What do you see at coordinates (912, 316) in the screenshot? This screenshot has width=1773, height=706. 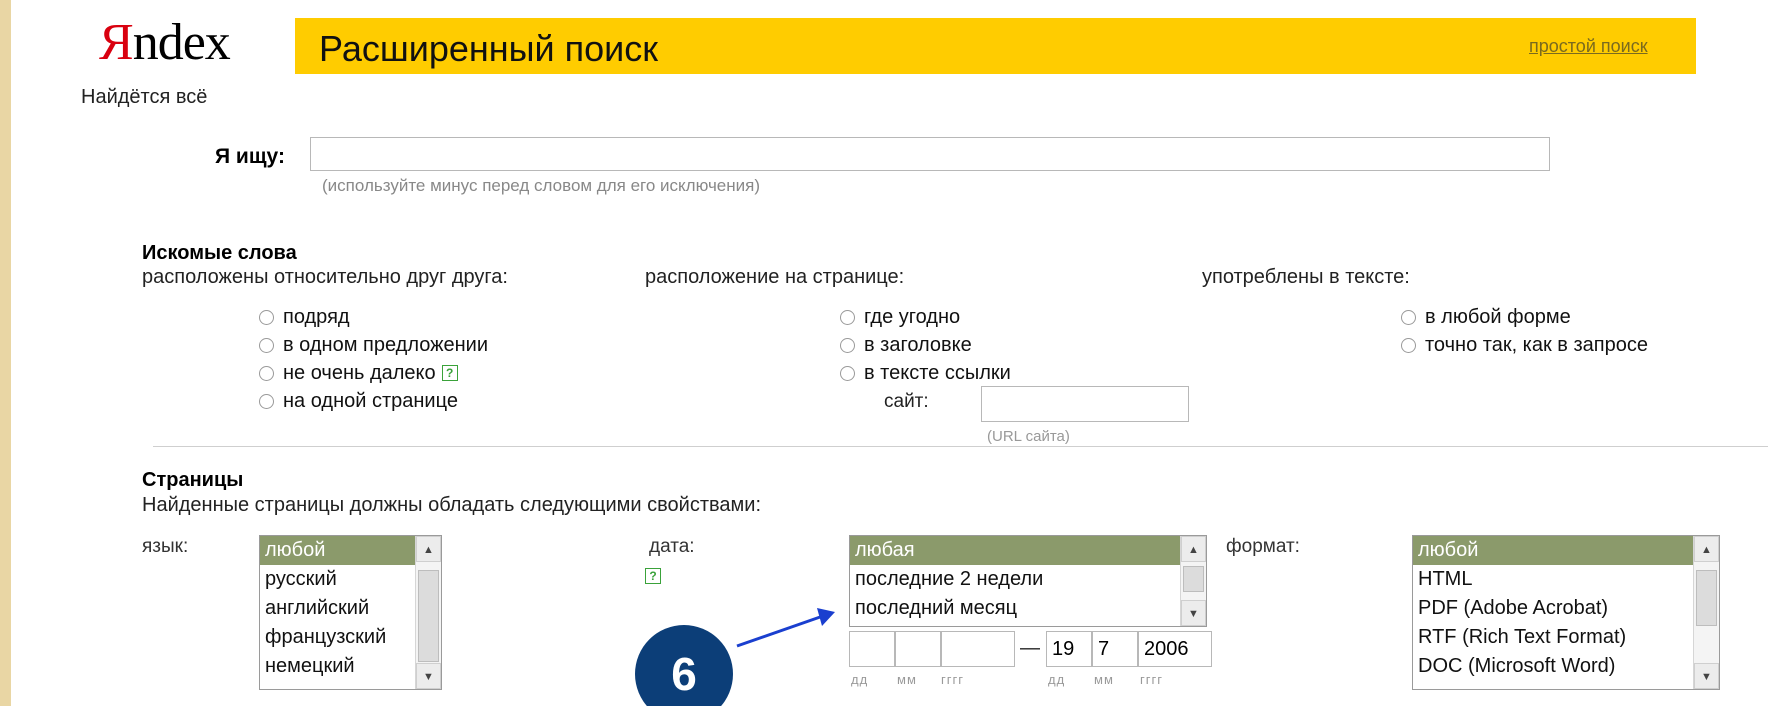 I see `radio-label: где угодно` at bounding box center [912, 316].